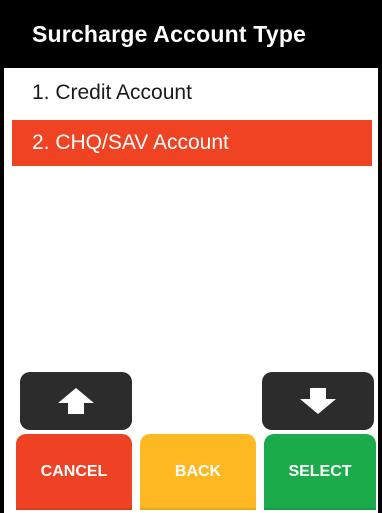 This screenshot has width=382, height=513. What do you see at coordinates (112, 92) in the screenshot?
I see `menu-item-label: 1. Credit Account` at bounding box center [112, 92].